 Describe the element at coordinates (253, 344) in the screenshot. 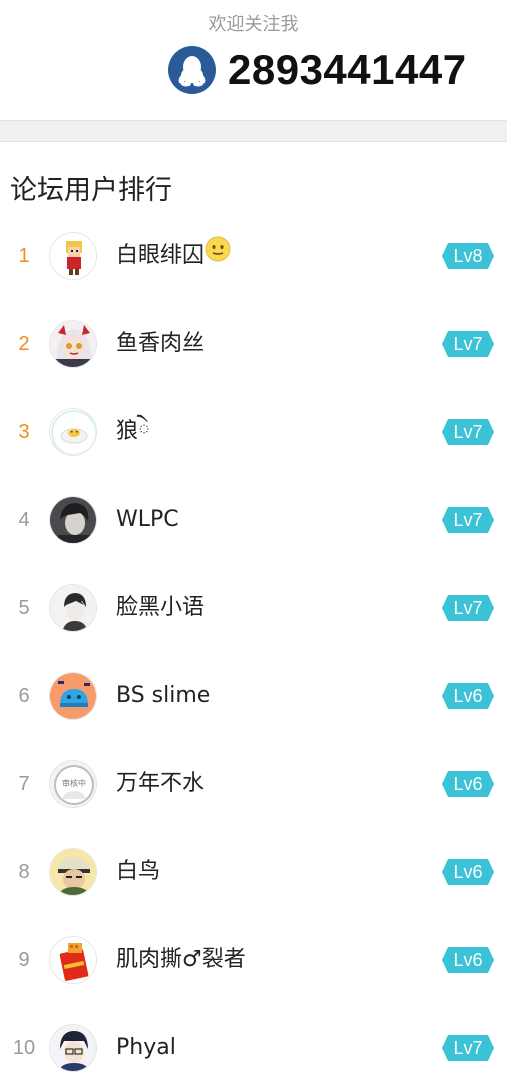

I see `ranking-row: 2 鱼香肉丝 Lv7` at that location.